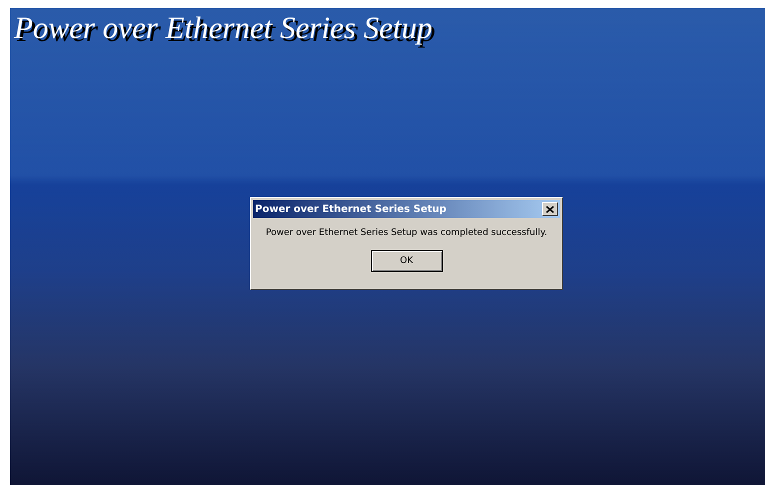  Describe the element at coordinates (223, 28) in the screenshot. I see `installer-title: Power over Ethernet Series Setup` at that location.